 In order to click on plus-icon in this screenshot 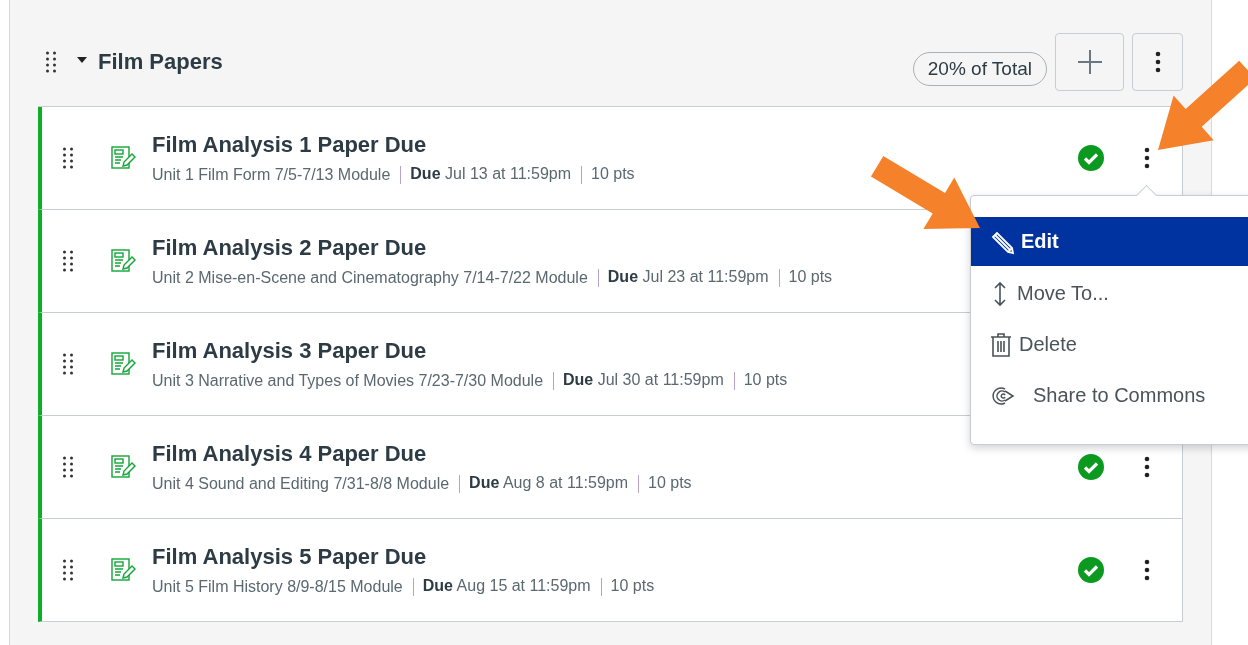, I will do `click(1089, 62)`.